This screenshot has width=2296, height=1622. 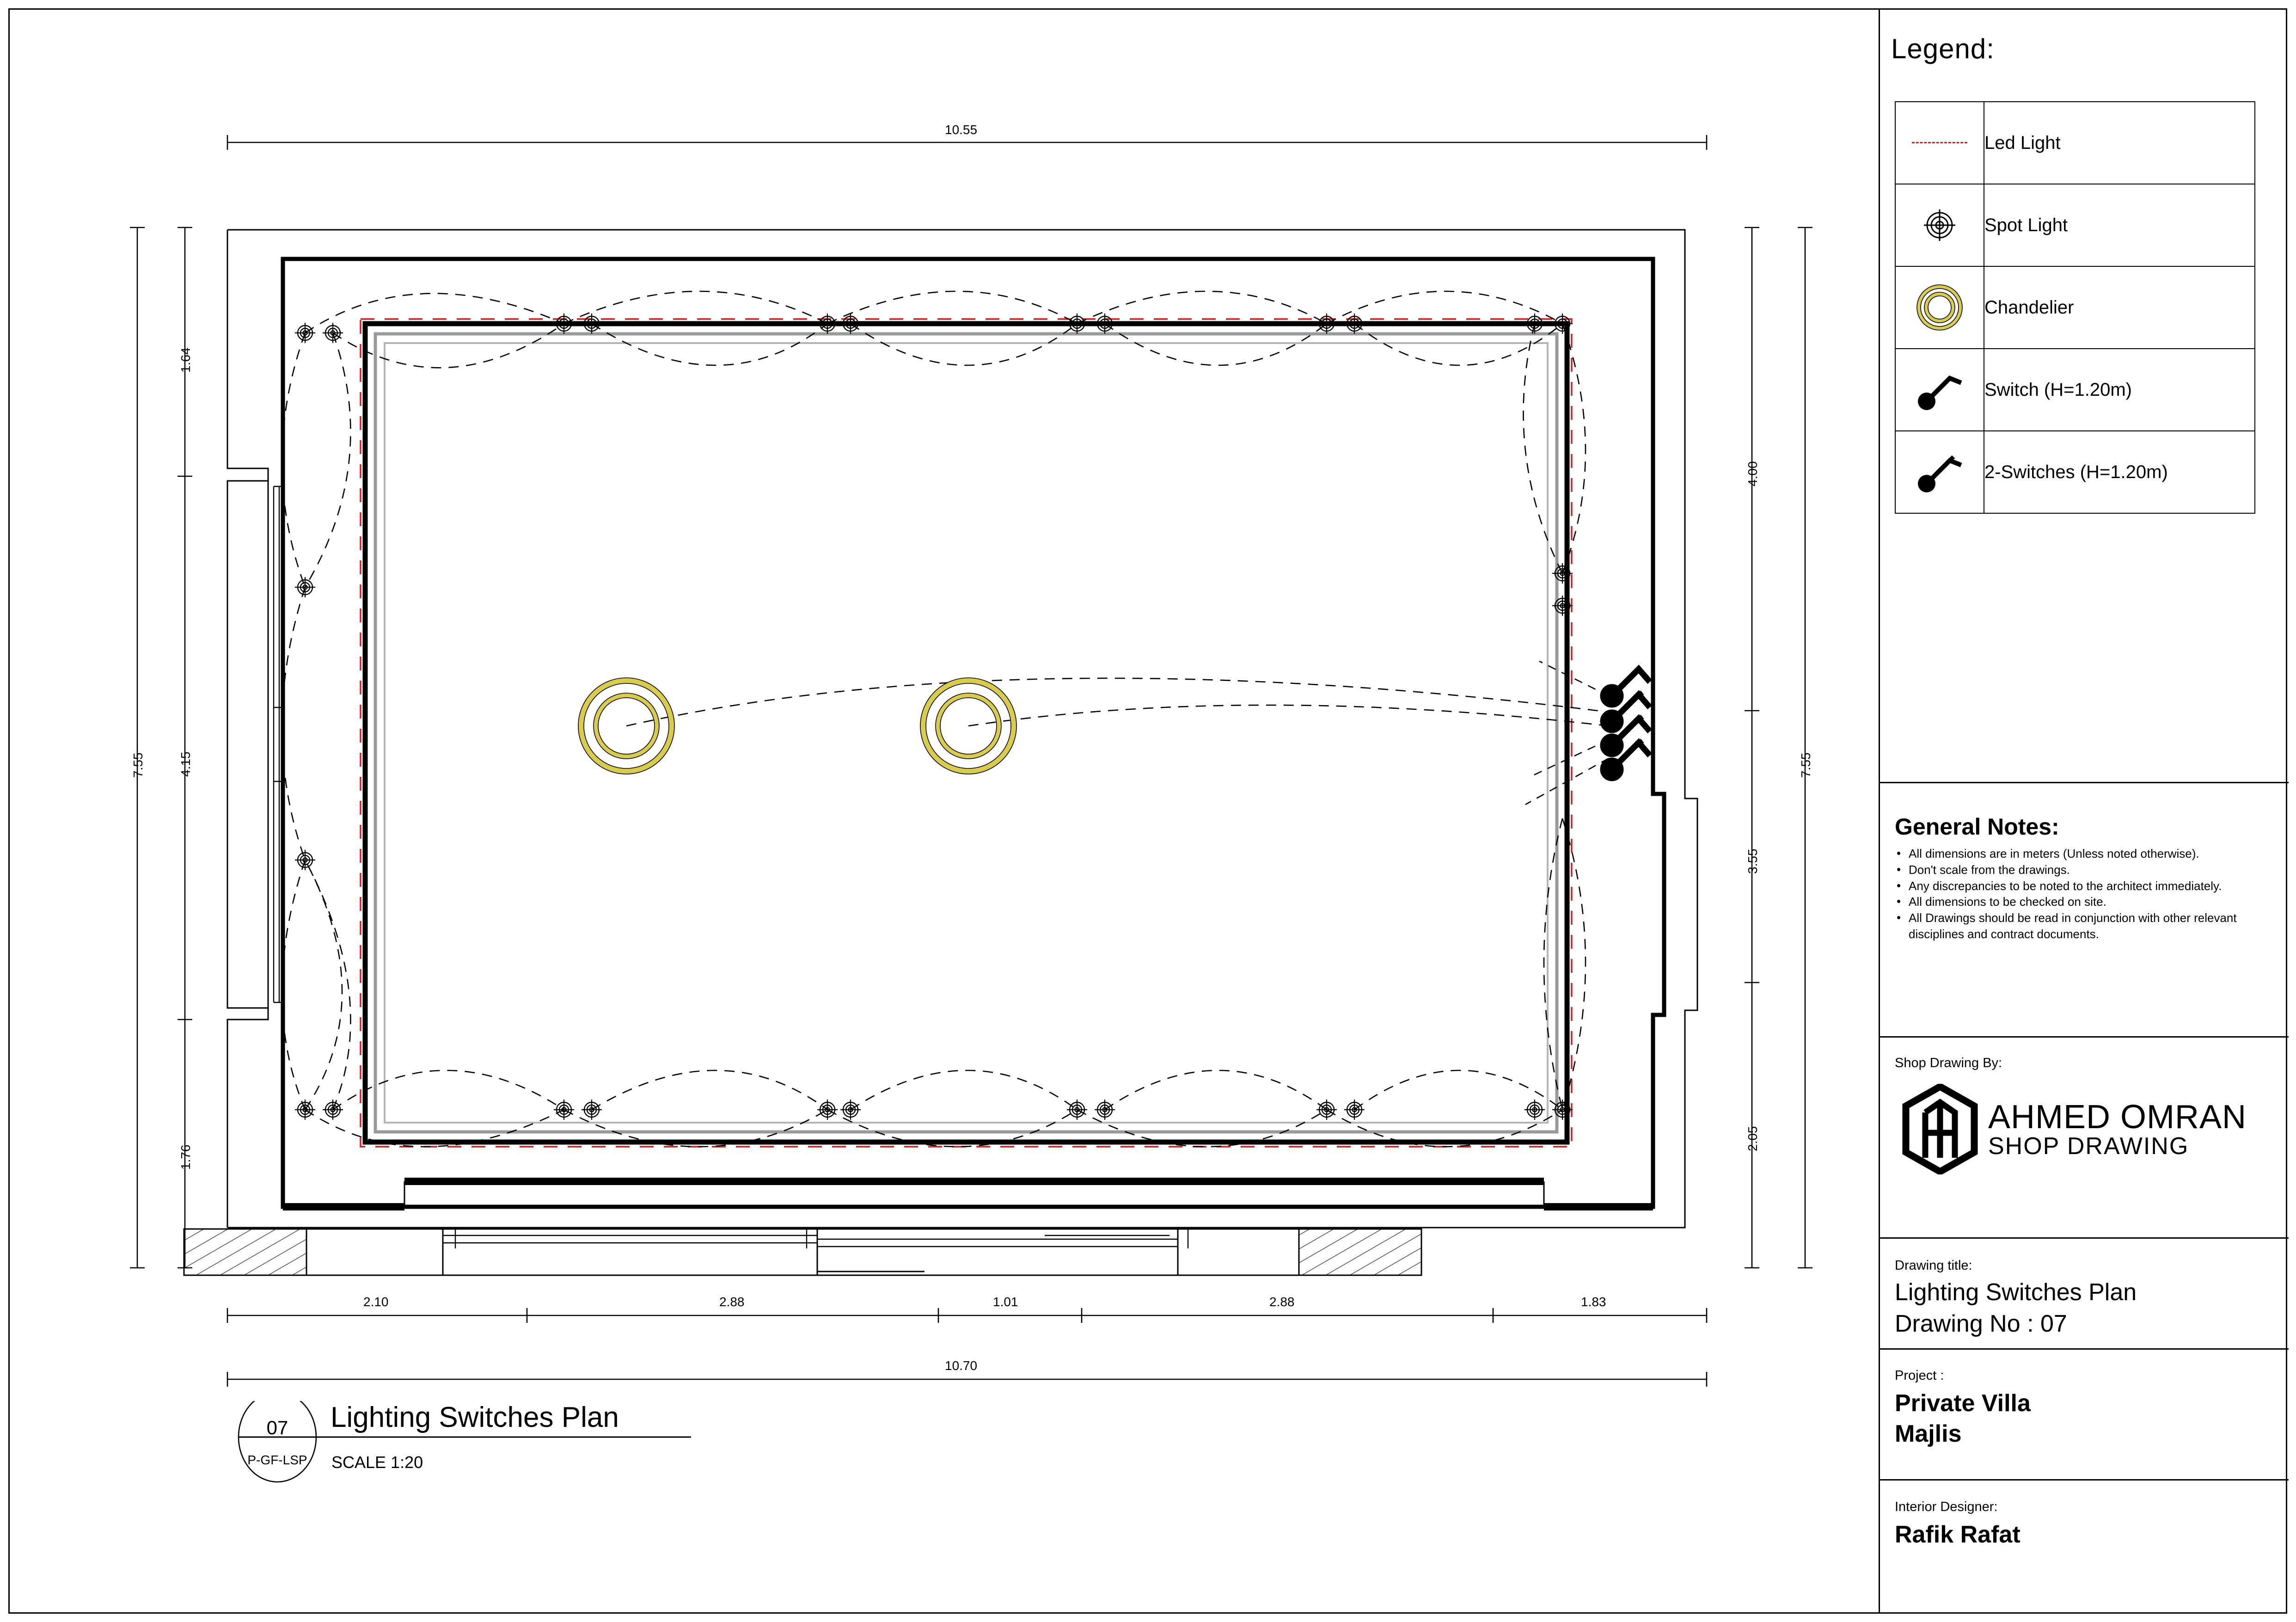 What do you see at coordinates (961, 130) in the screenshot?
I see `dim-top-overall: 10.55` at bounding box center [961, 130].